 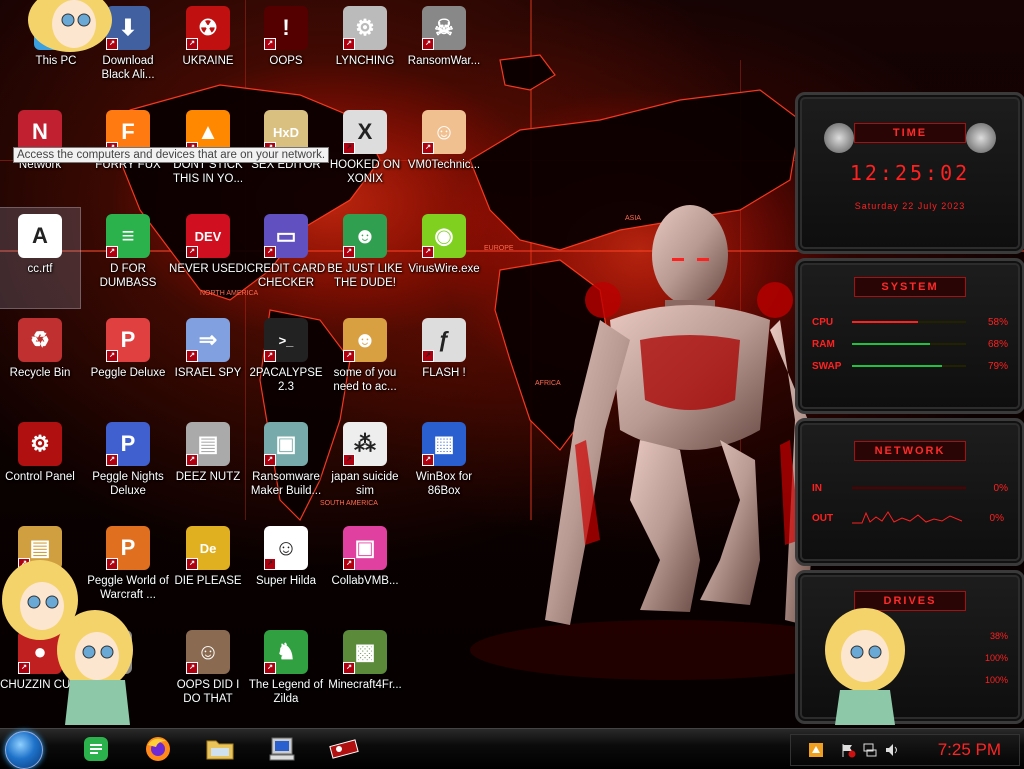 What do you see at coordinates (823, 322) in the screenshot?
I see `system-row-key: CPU` at bounding box center [823, 322].